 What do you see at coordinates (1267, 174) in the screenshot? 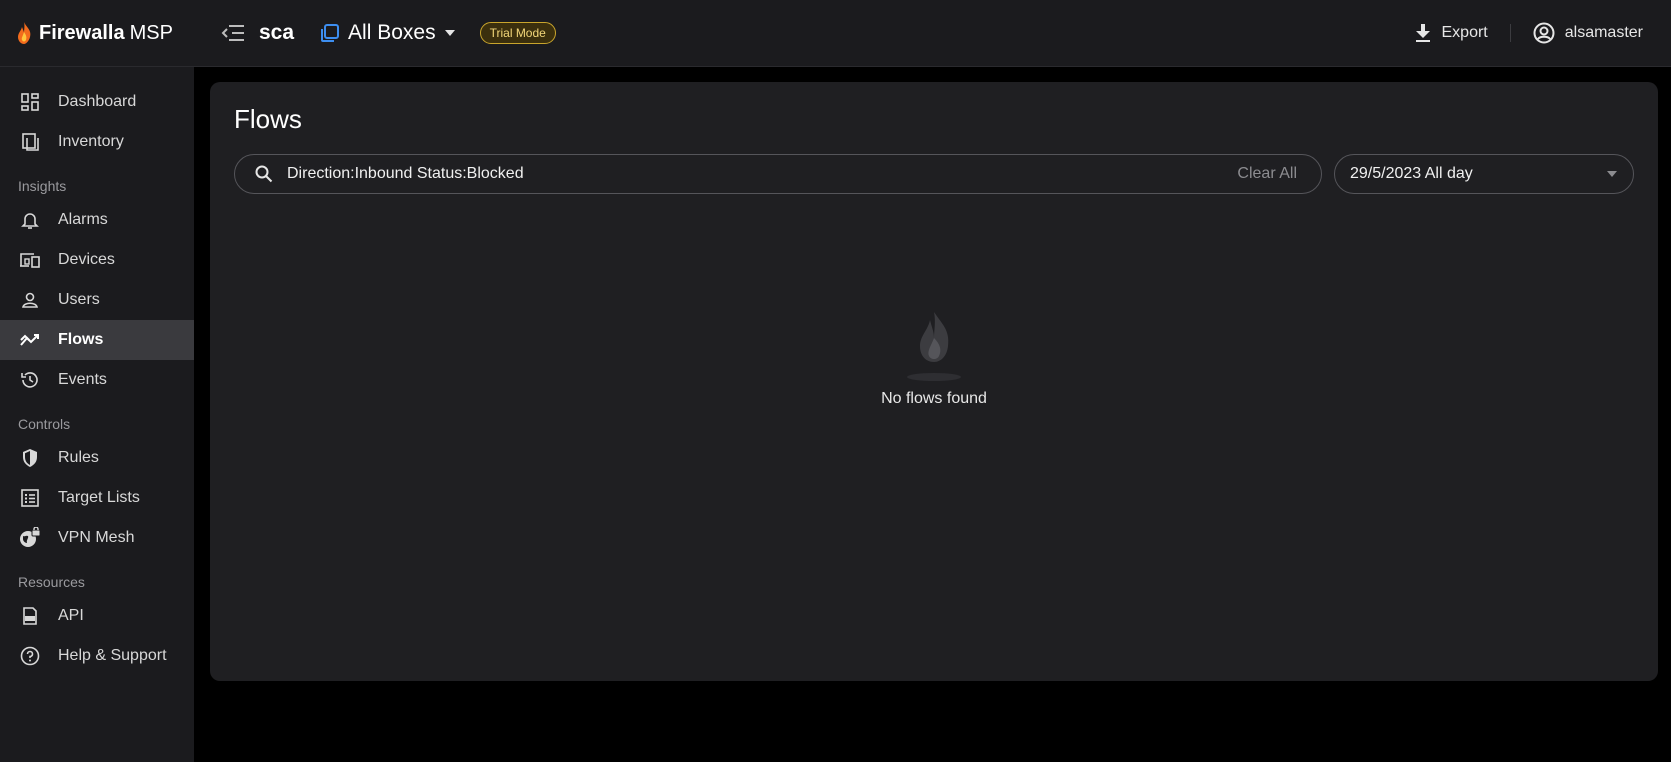
I see `clear-all-button: Clear All` at bounding box center [1267, 174].